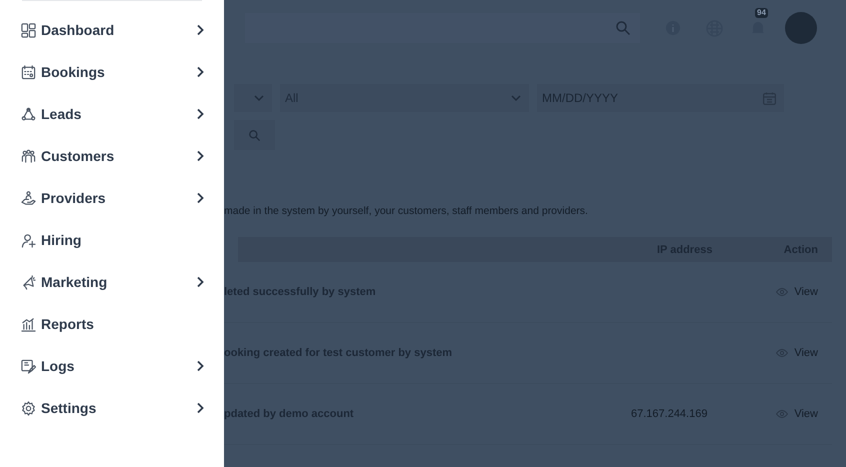 The image size is (846, 467). What do you see at coordinates (406, 211) in the screenshot?
I see `description-text: made in the system by yourself, your customers, staff members and providers.` at bounding box center [406, 211].